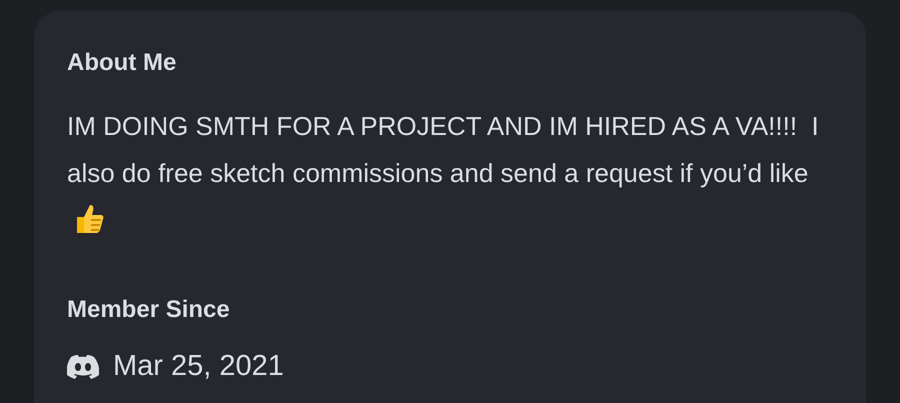 Image resolution: width=900 pixels, height=403 pixels. I want to click on section-heading: About Me, so click(122, 63).